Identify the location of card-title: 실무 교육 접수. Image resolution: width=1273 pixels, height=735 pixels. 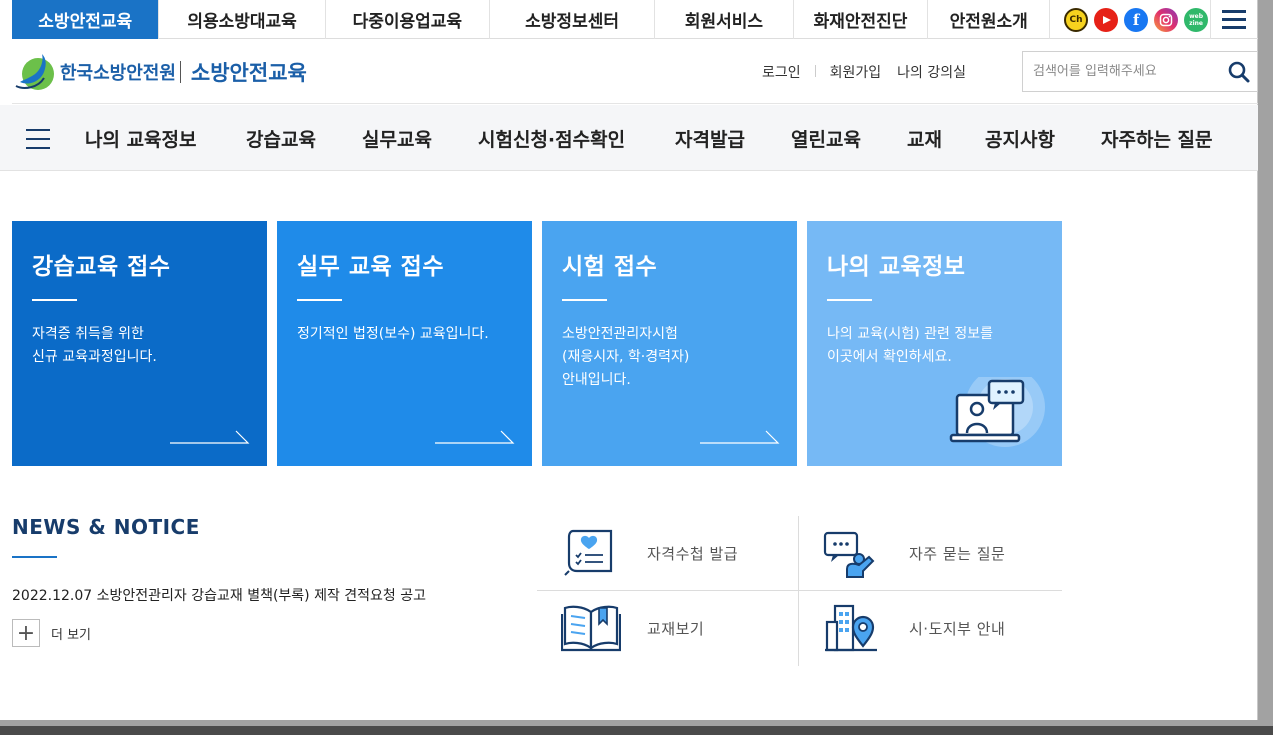
(370, 267).